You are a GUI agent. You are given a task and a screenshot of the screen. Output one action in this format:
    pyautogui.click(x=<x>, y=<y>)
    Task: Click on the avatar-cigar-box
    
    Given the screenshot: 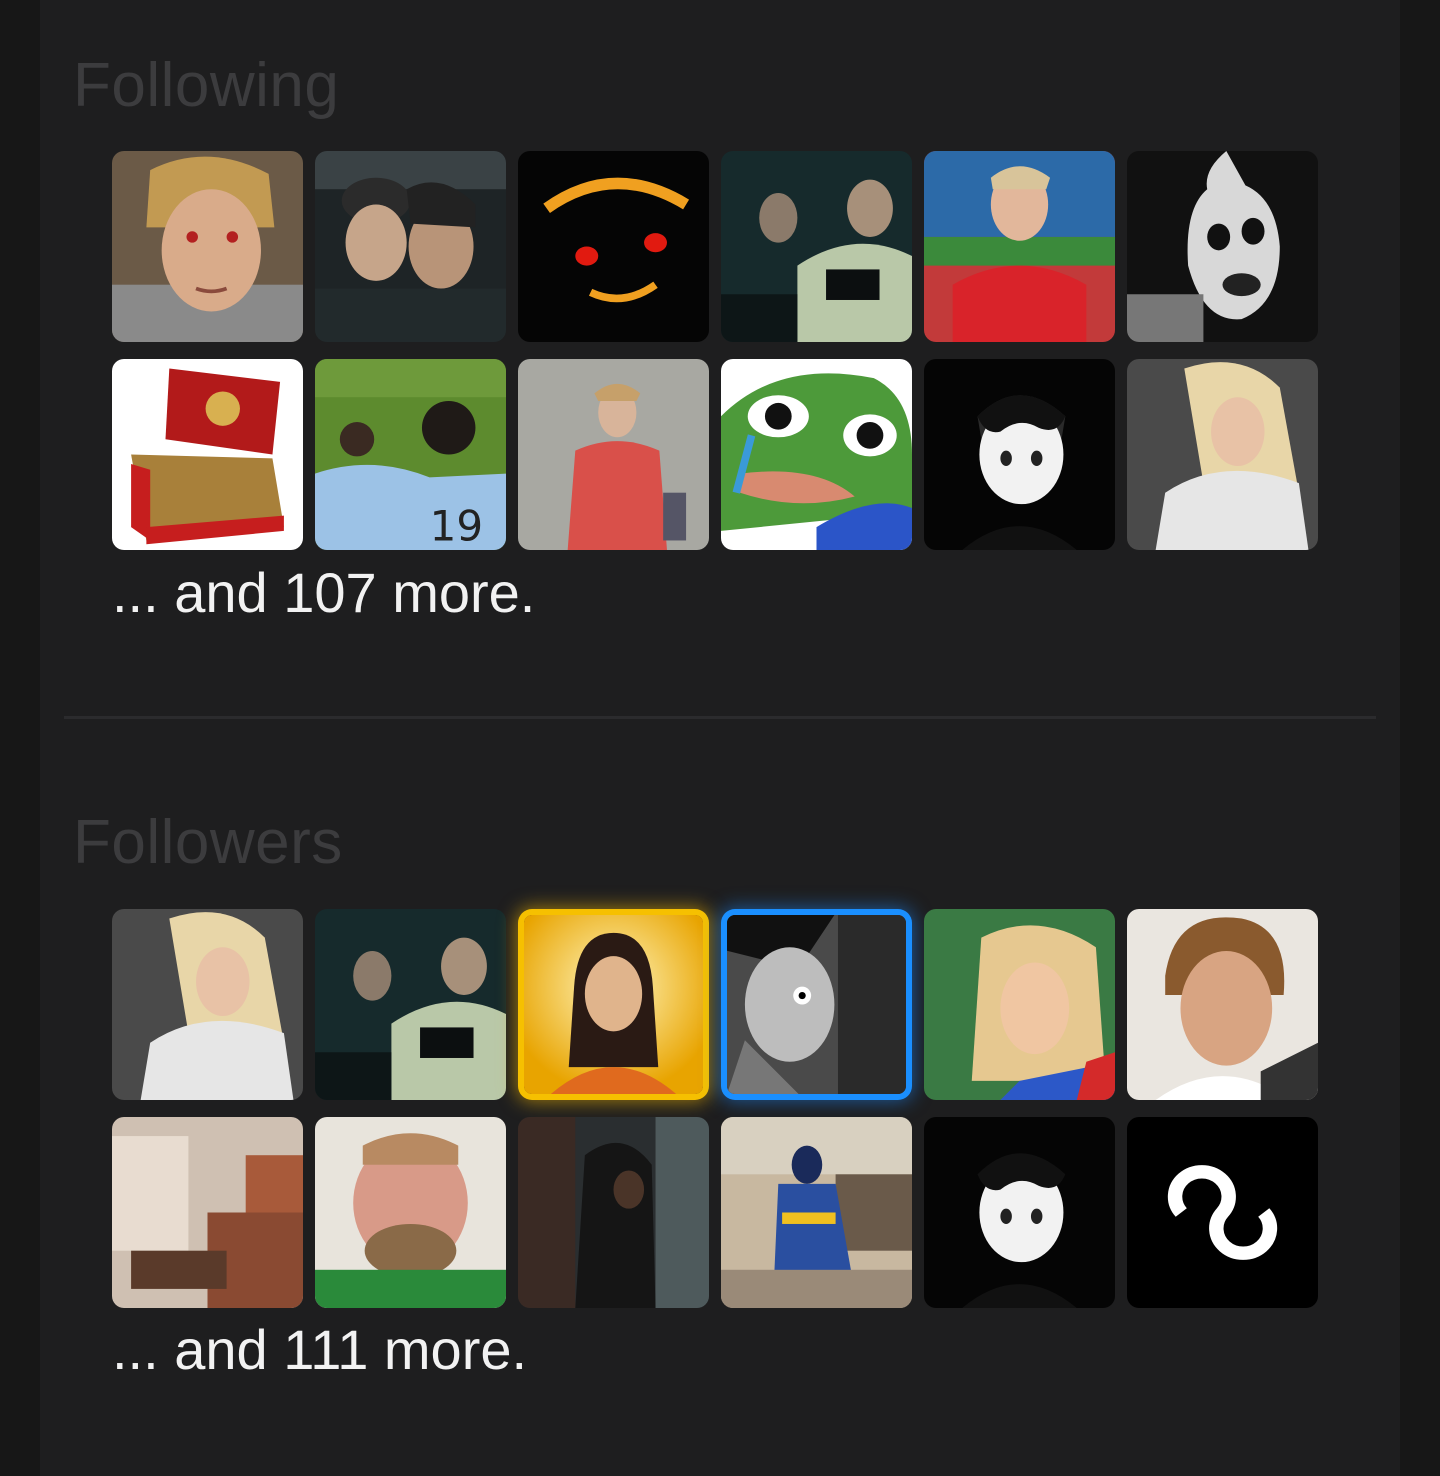 What is the action you would take?
    pyautogui.click(x=207, y=454)
    